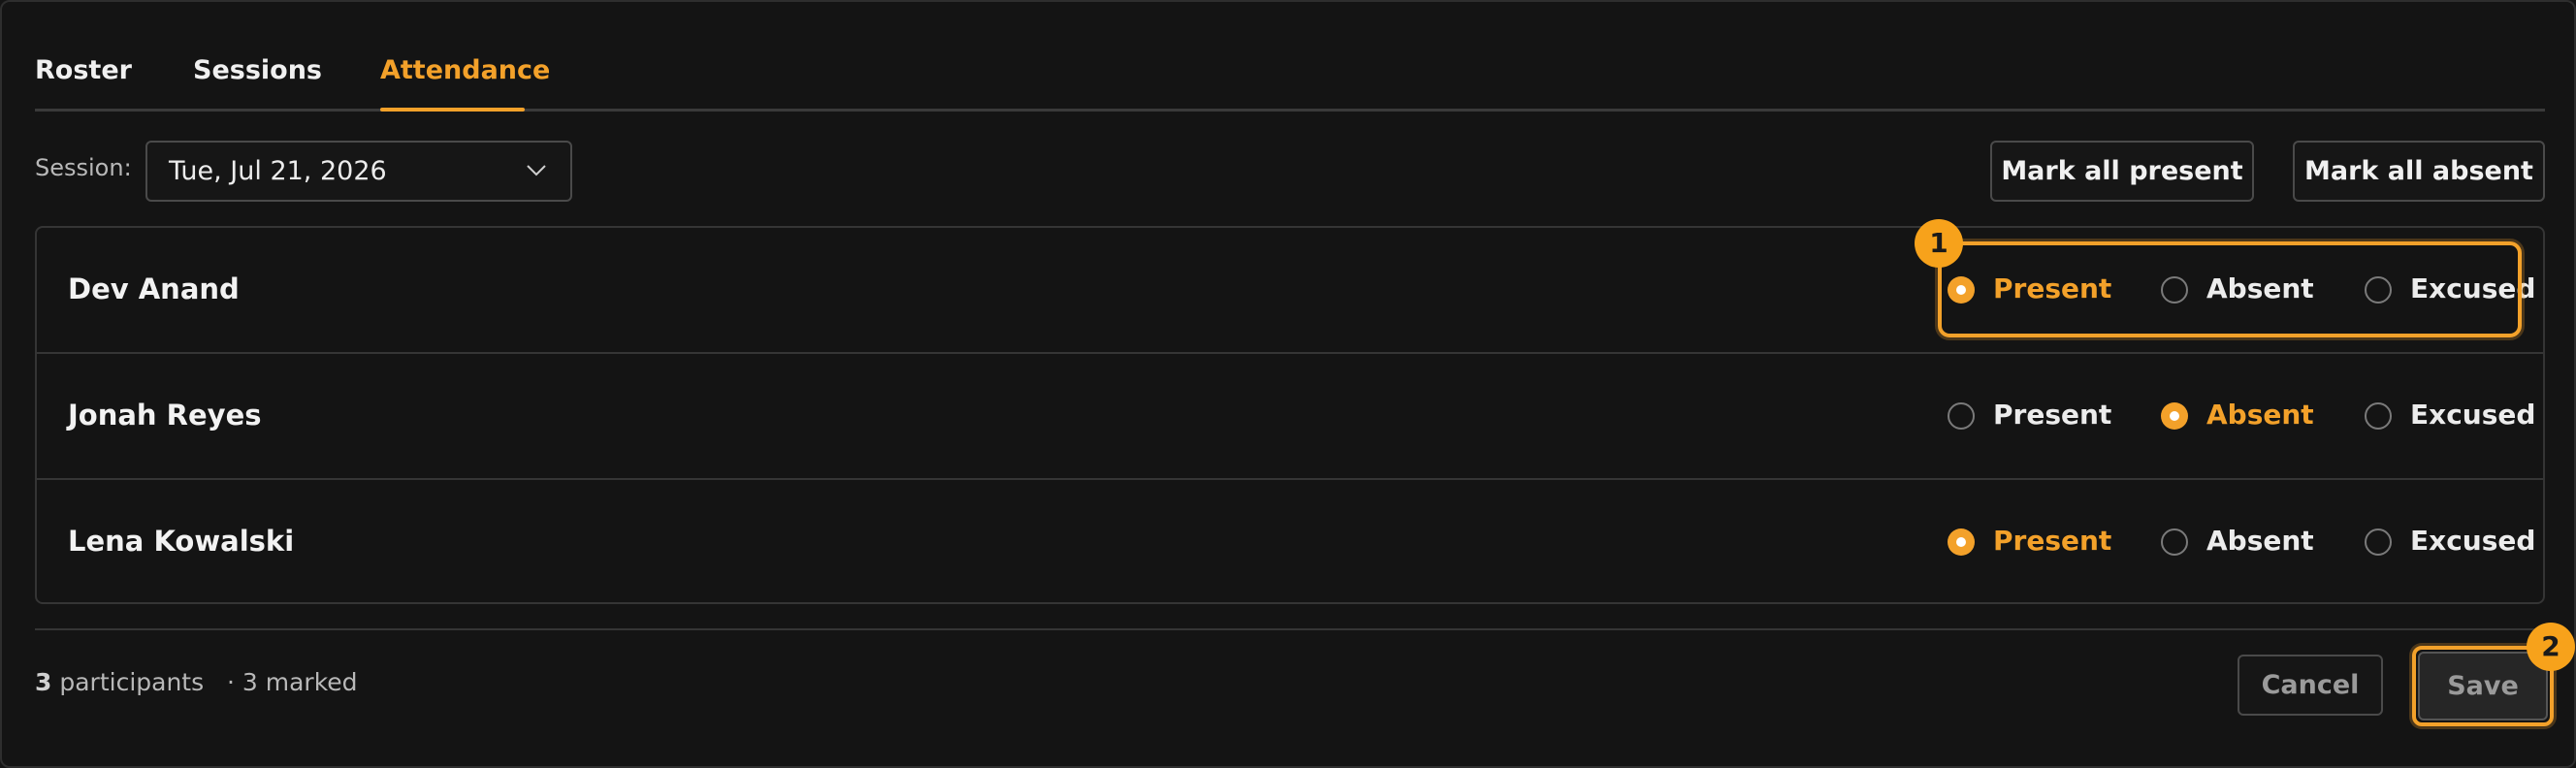 The image size is (2576, 768). I want to click on mark-all-absent-button: Mark all absent, so click(2419, 171).